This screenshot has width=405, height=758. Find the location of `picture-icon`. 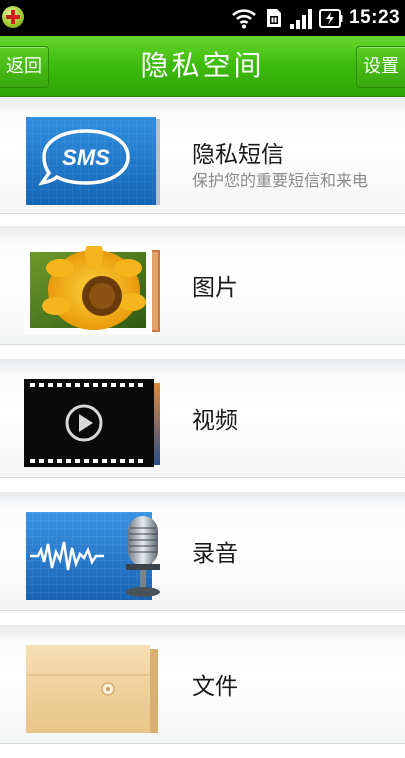

picture-icon is located at coordinates (92, 290).